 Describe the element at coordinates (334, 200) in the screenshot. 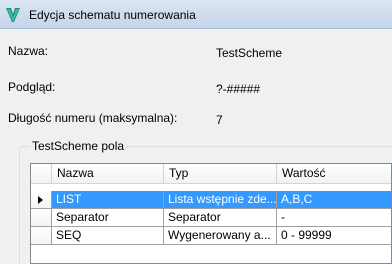

I see `cell-value: A,B,C` at that location.